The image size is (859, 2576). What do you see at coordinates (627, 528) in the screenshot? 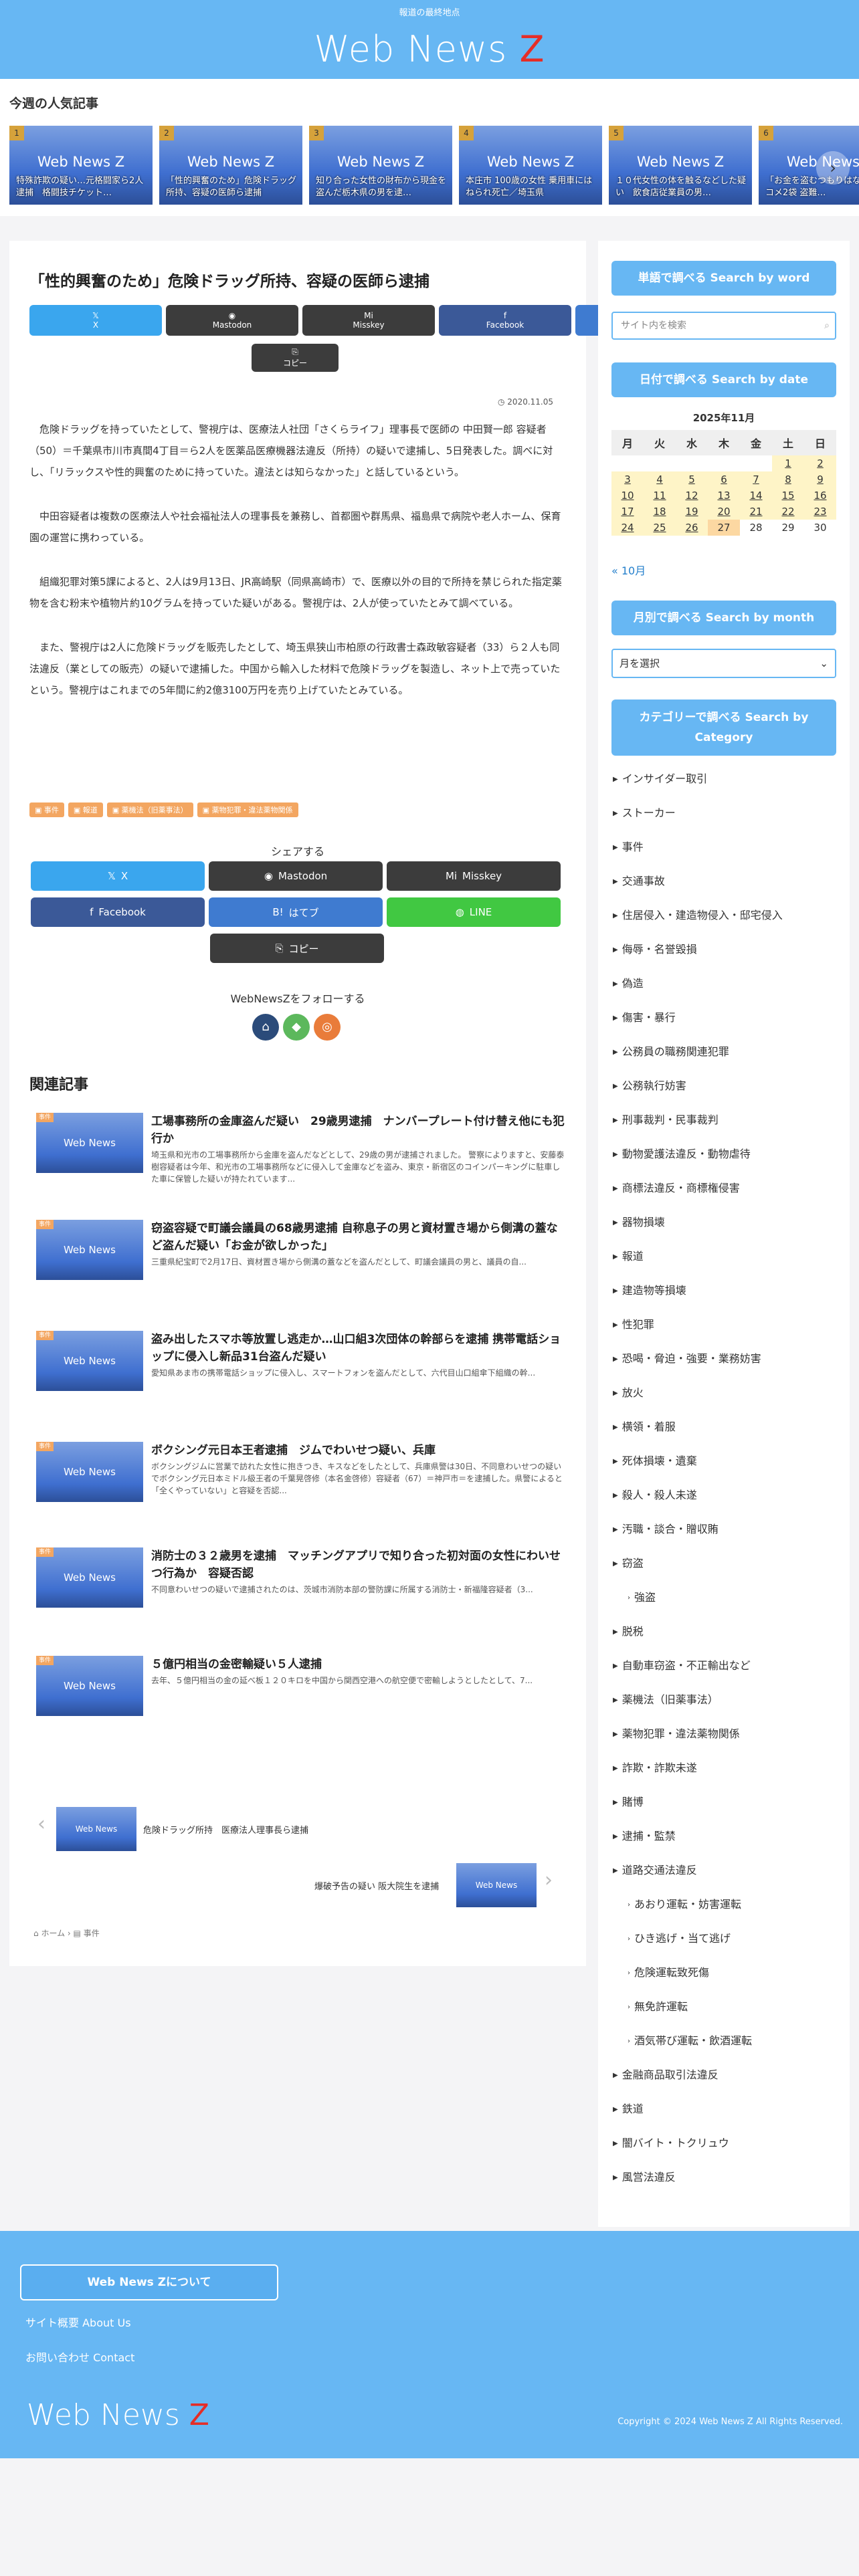
I see `calendar-day: 24` at bounding box center [627, 528].